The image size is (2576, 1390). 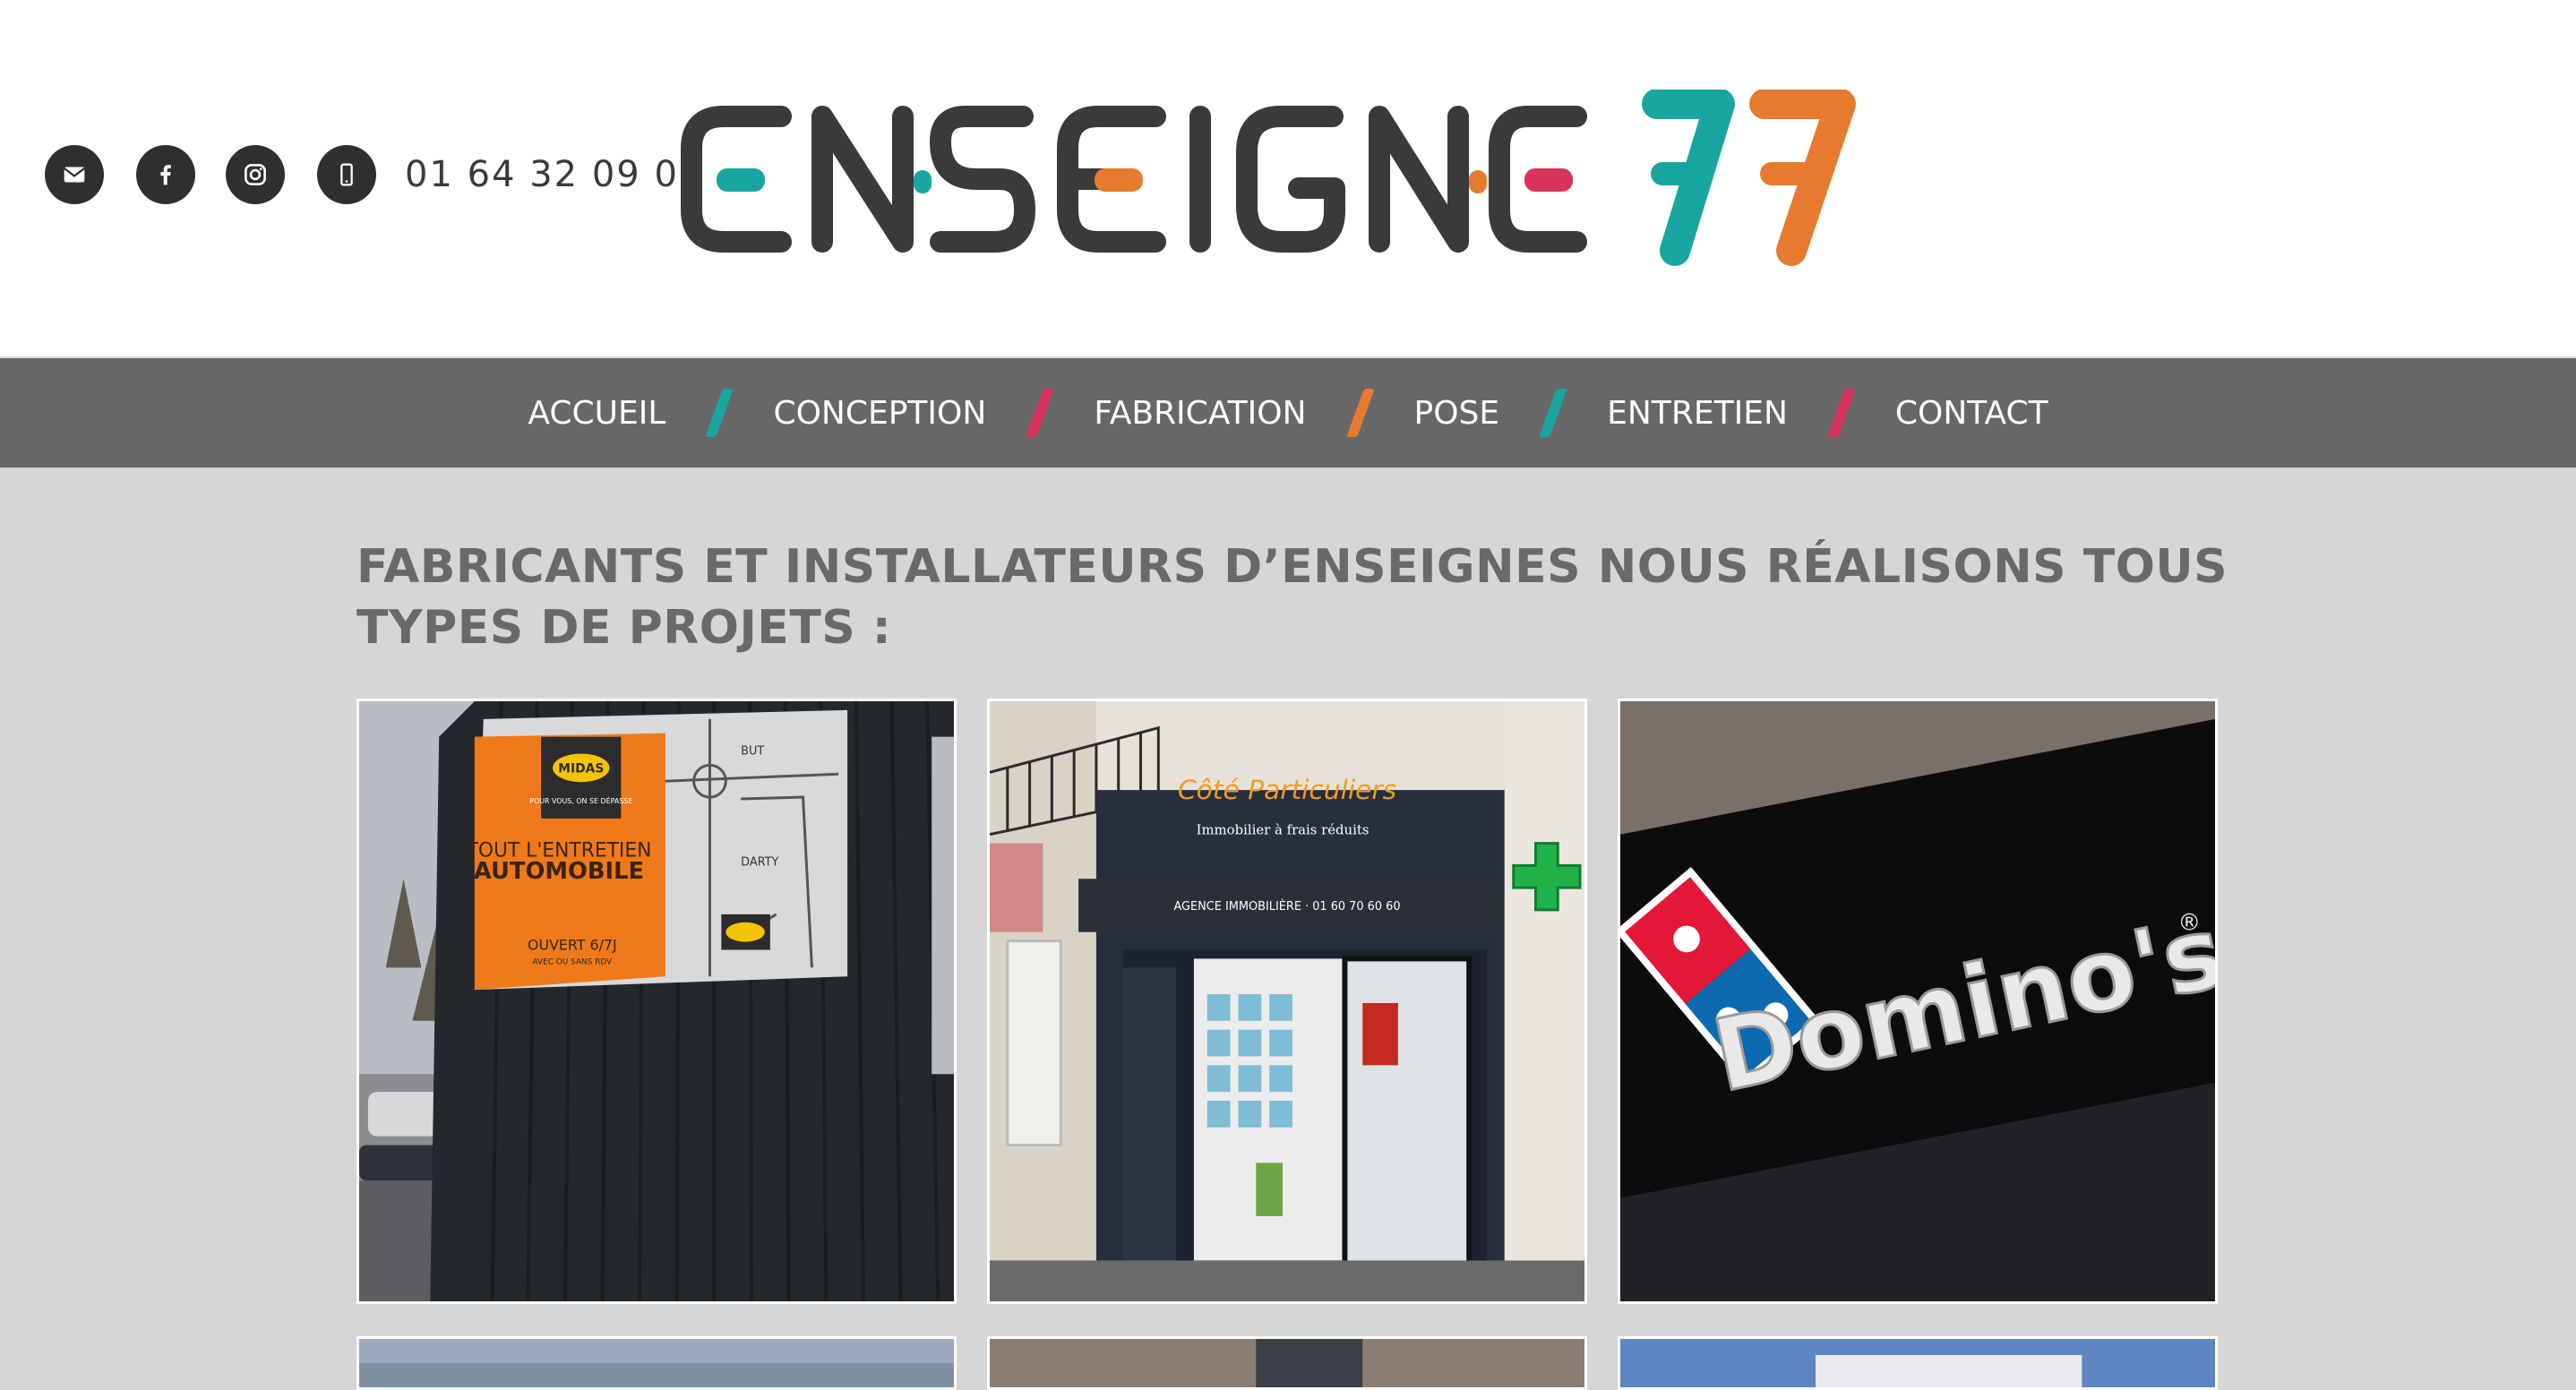 What do you see at coordinates (1283, 830) in the screenshot?
I see `svg-text: Immobilier à frais réduits` at bounding box center [1283, 830].